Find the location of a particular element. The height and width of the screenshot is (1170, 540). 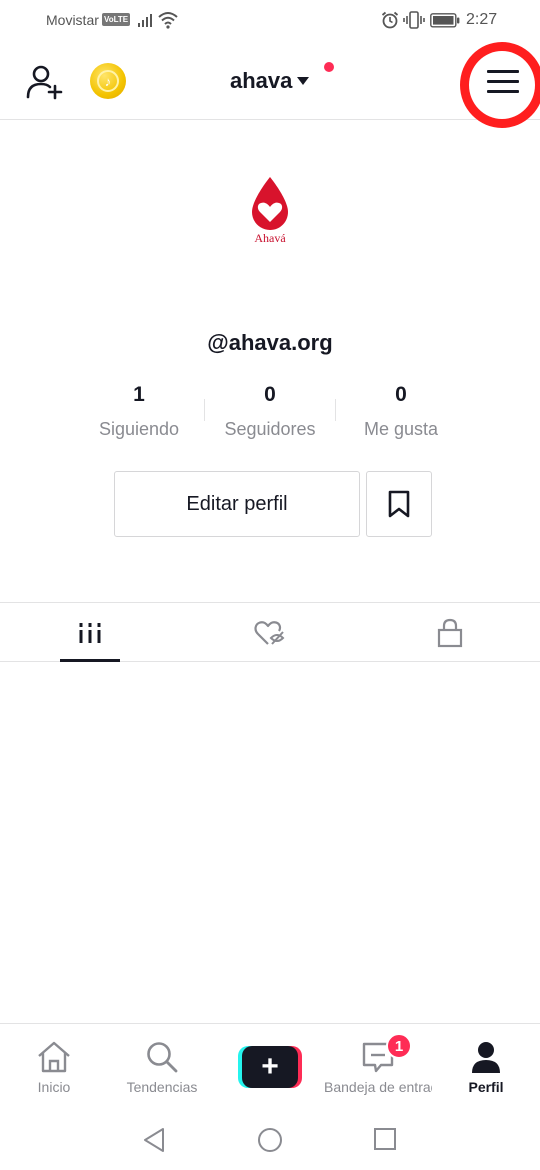

videos-grid-icon is located at coordinates (90, 632).